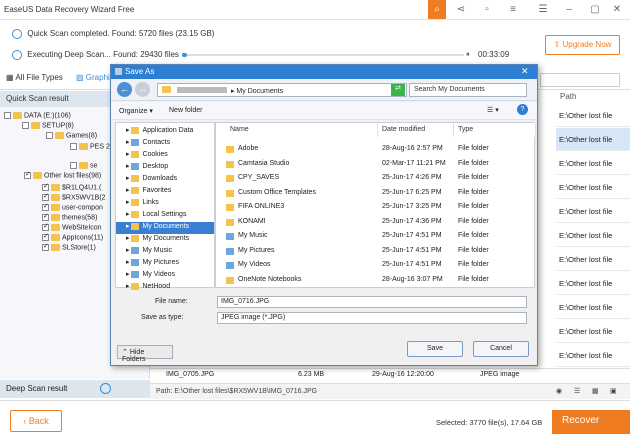 The width and height of the screenshot is (630, 442). Describe the element at coordinates (461, 9) in the screenshot. I see `share-icon: ⋖` at that location.